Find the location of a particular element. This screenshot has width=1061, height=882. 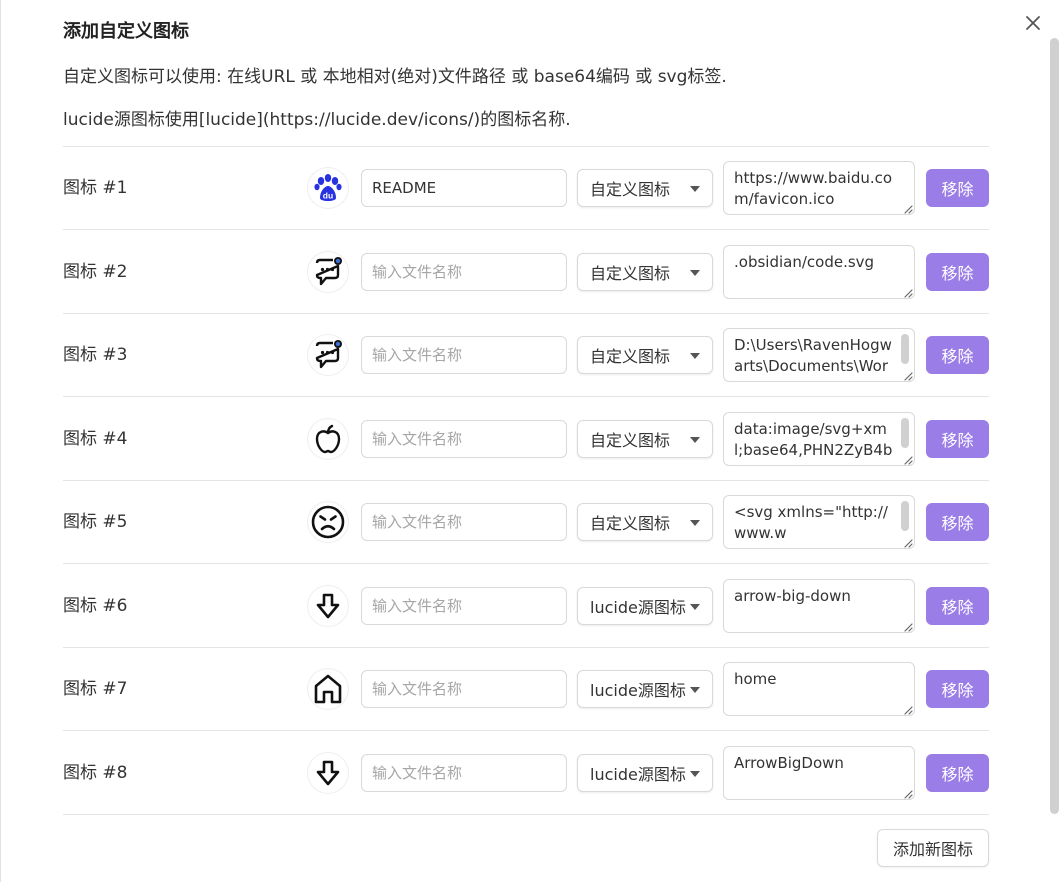

icon-row: 图标 #3 自定义图标 移除 is located at coordinates (526, 355).